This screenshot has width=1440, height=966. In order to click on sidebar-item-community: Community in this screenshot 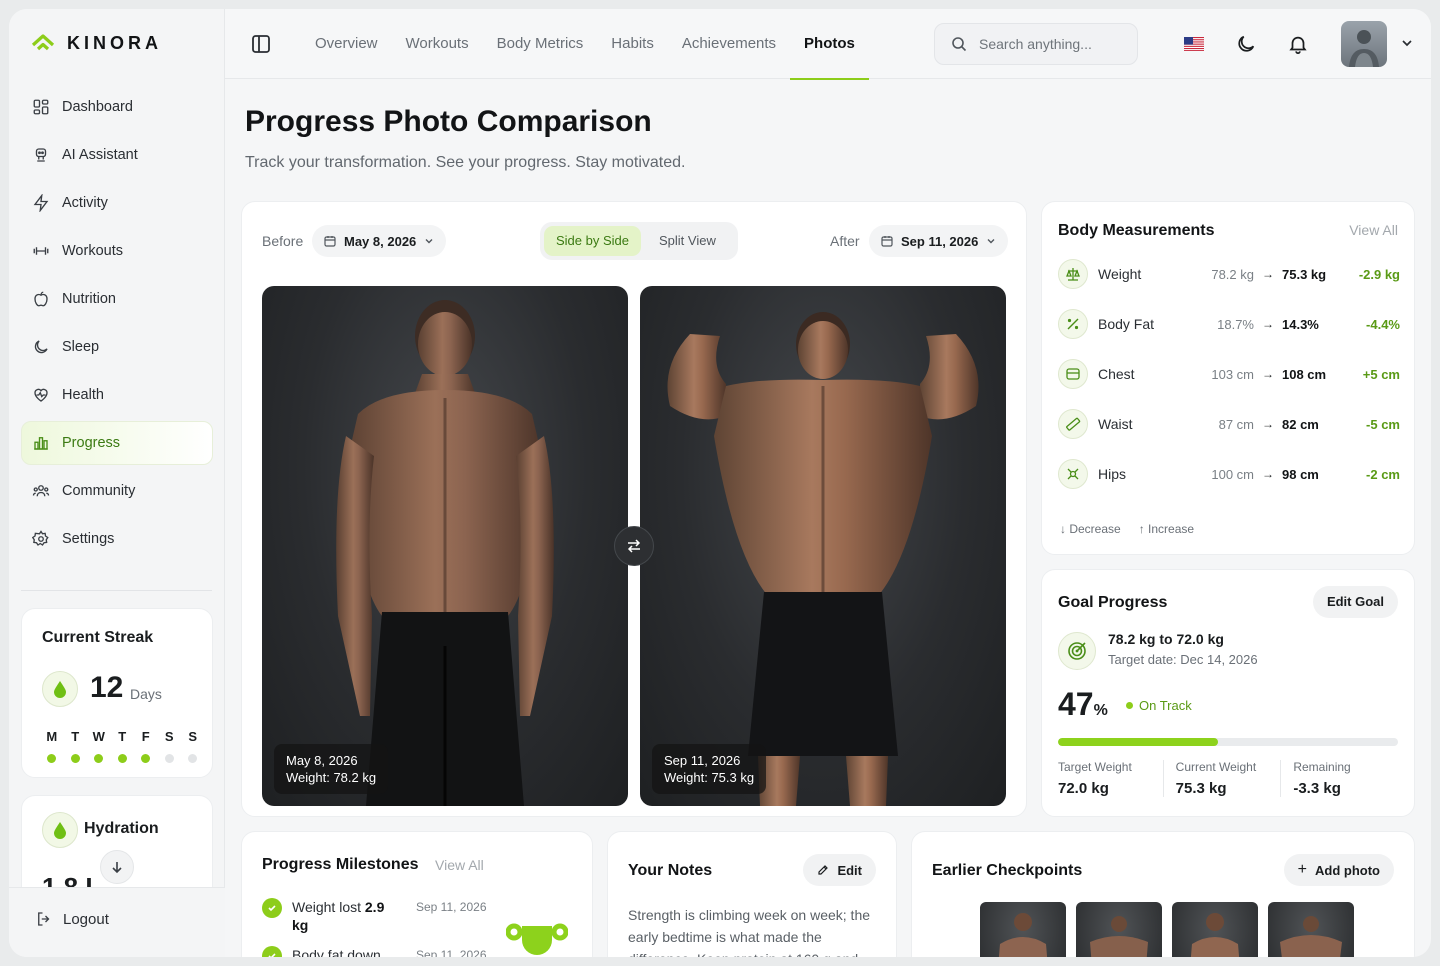, I will do `click(117, 491)`.